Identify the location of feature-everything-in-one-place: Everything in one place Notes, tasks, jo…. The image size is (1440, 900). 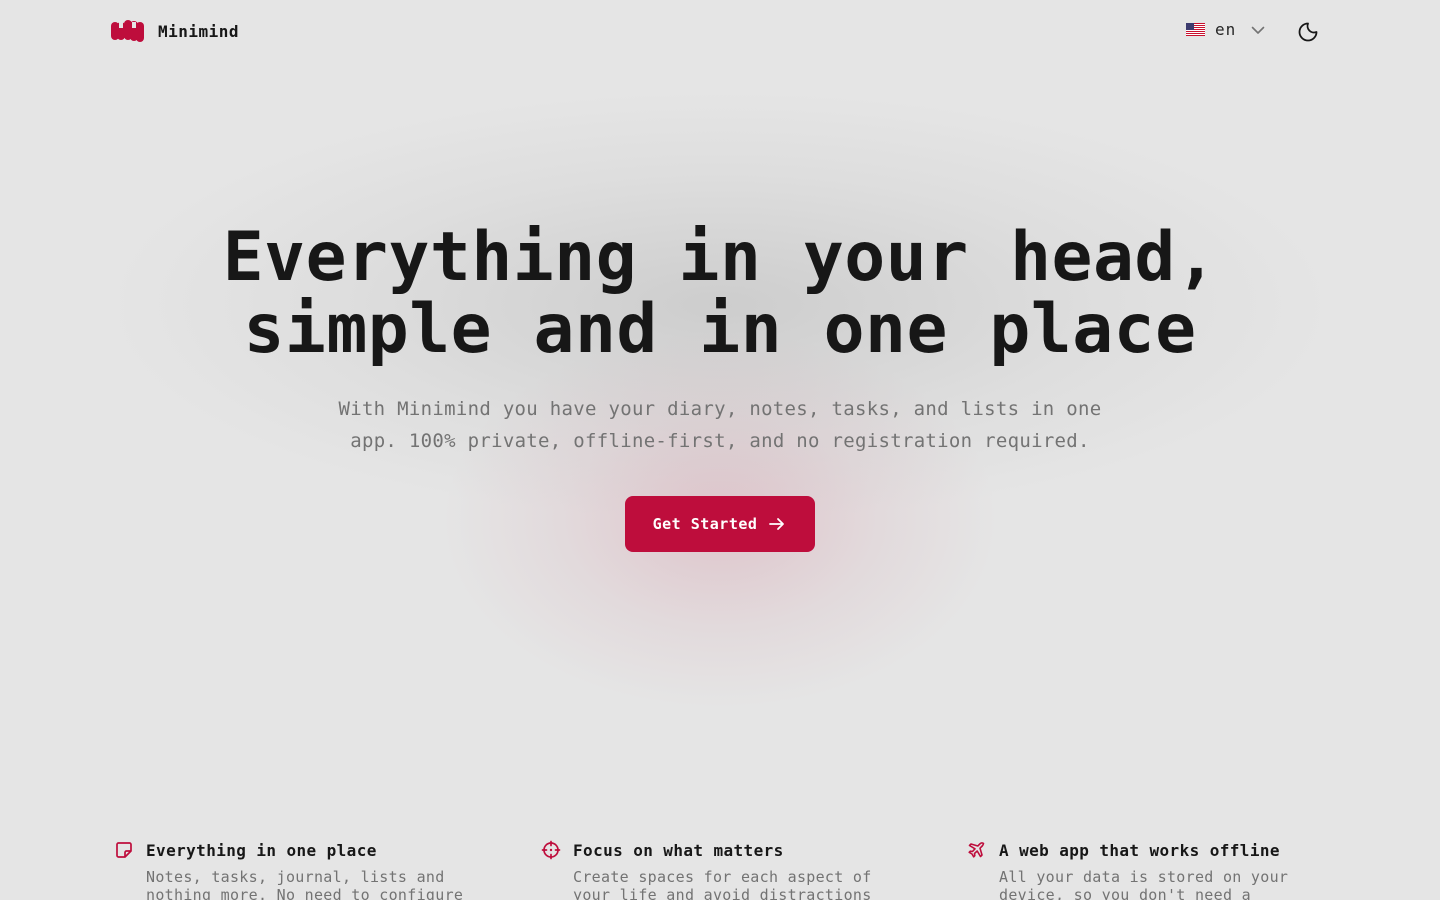
(294, 870).